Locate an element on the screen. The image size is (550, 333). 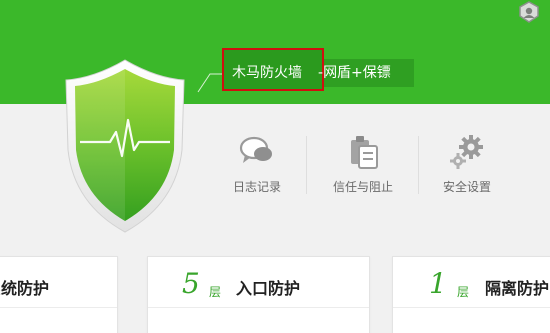
gear-icon is located at coordinates (467, 154).